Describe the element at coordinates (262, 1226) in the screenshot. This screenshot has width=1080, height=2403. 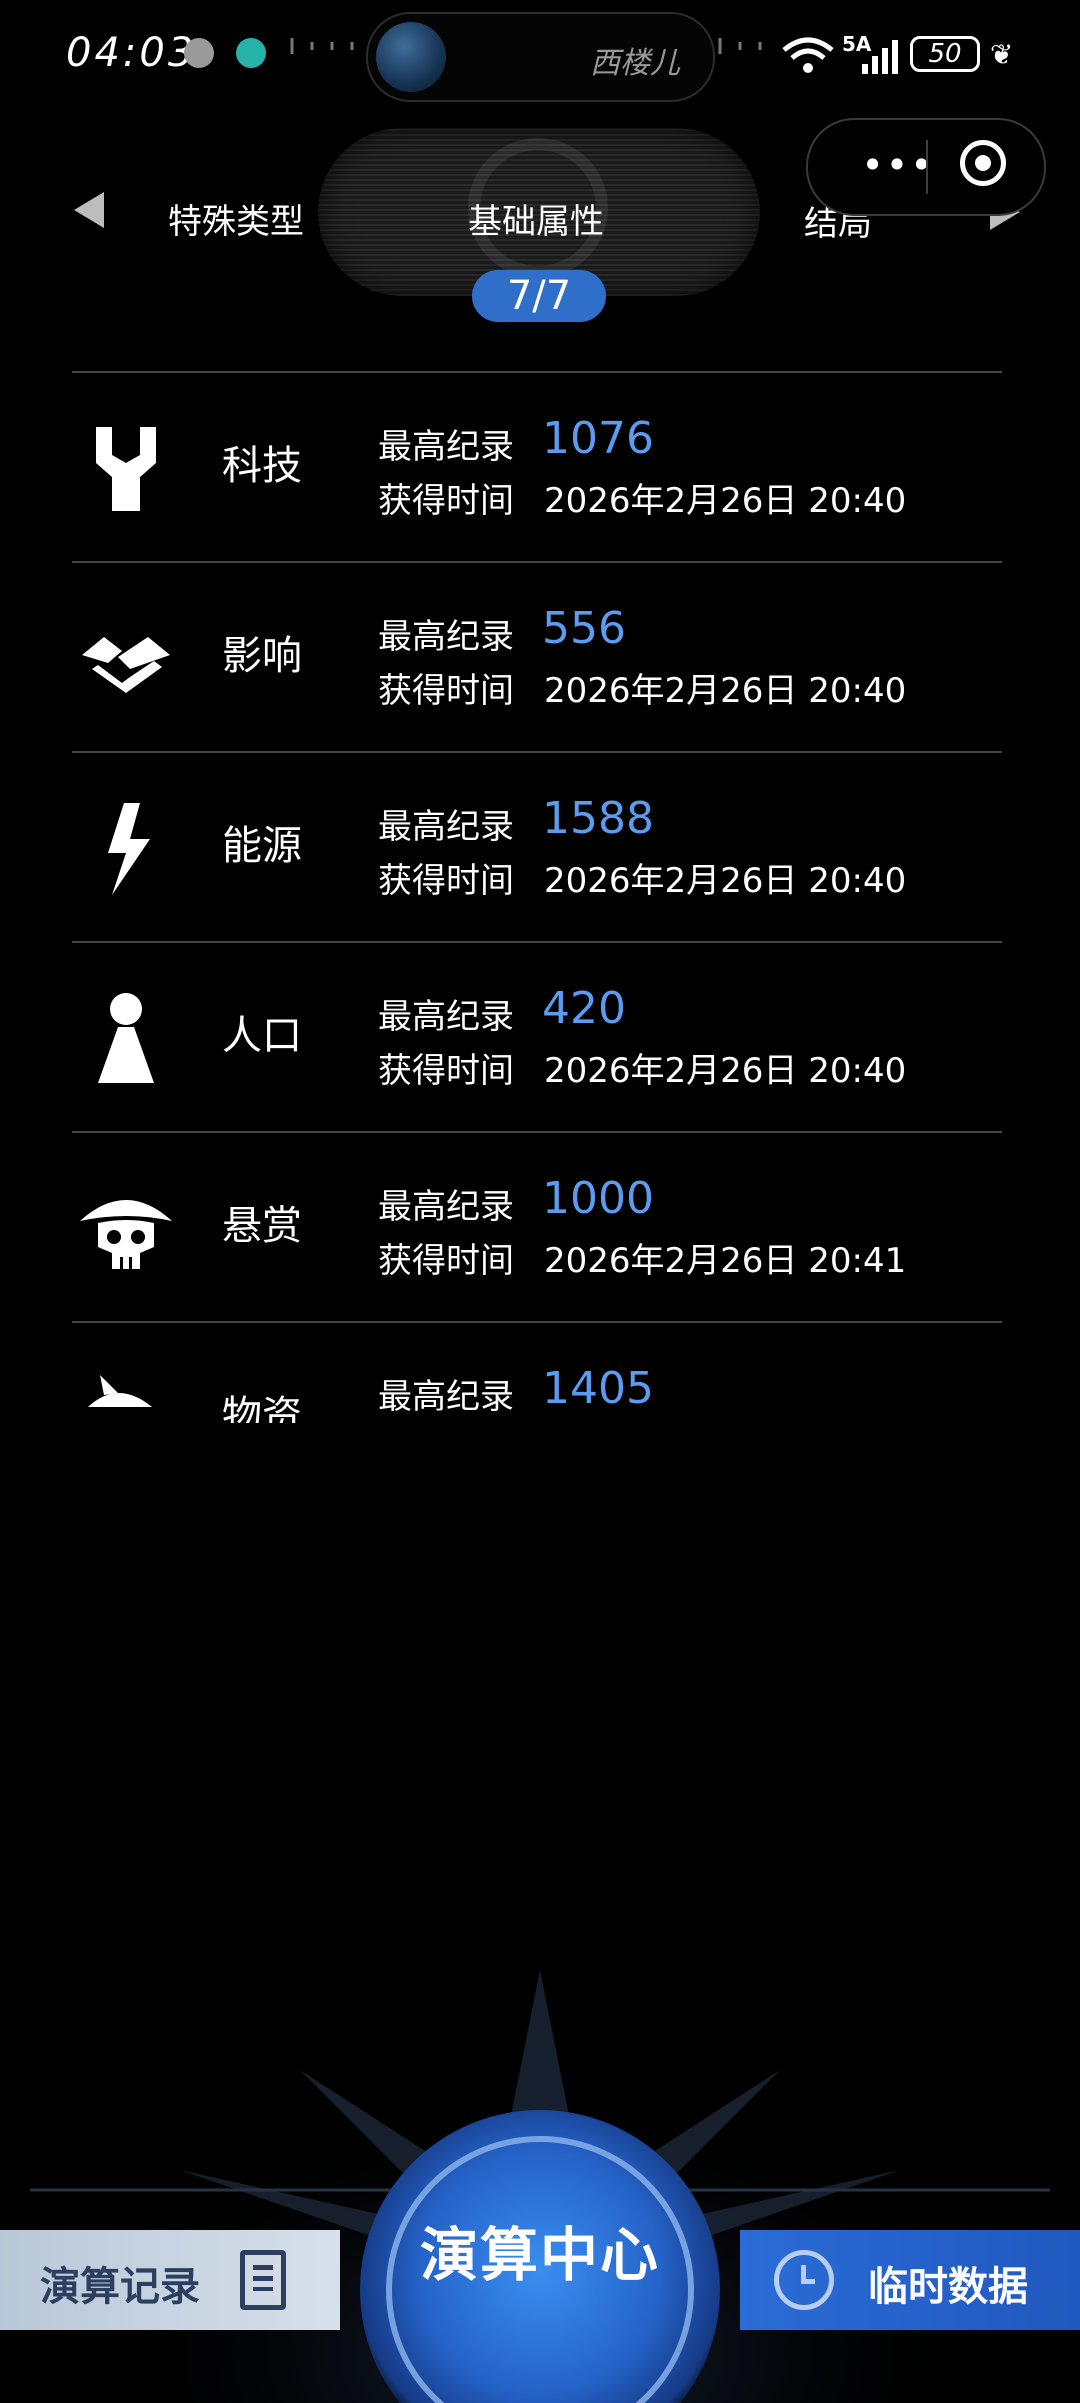
I see `record-name: 悬赏` at that location.